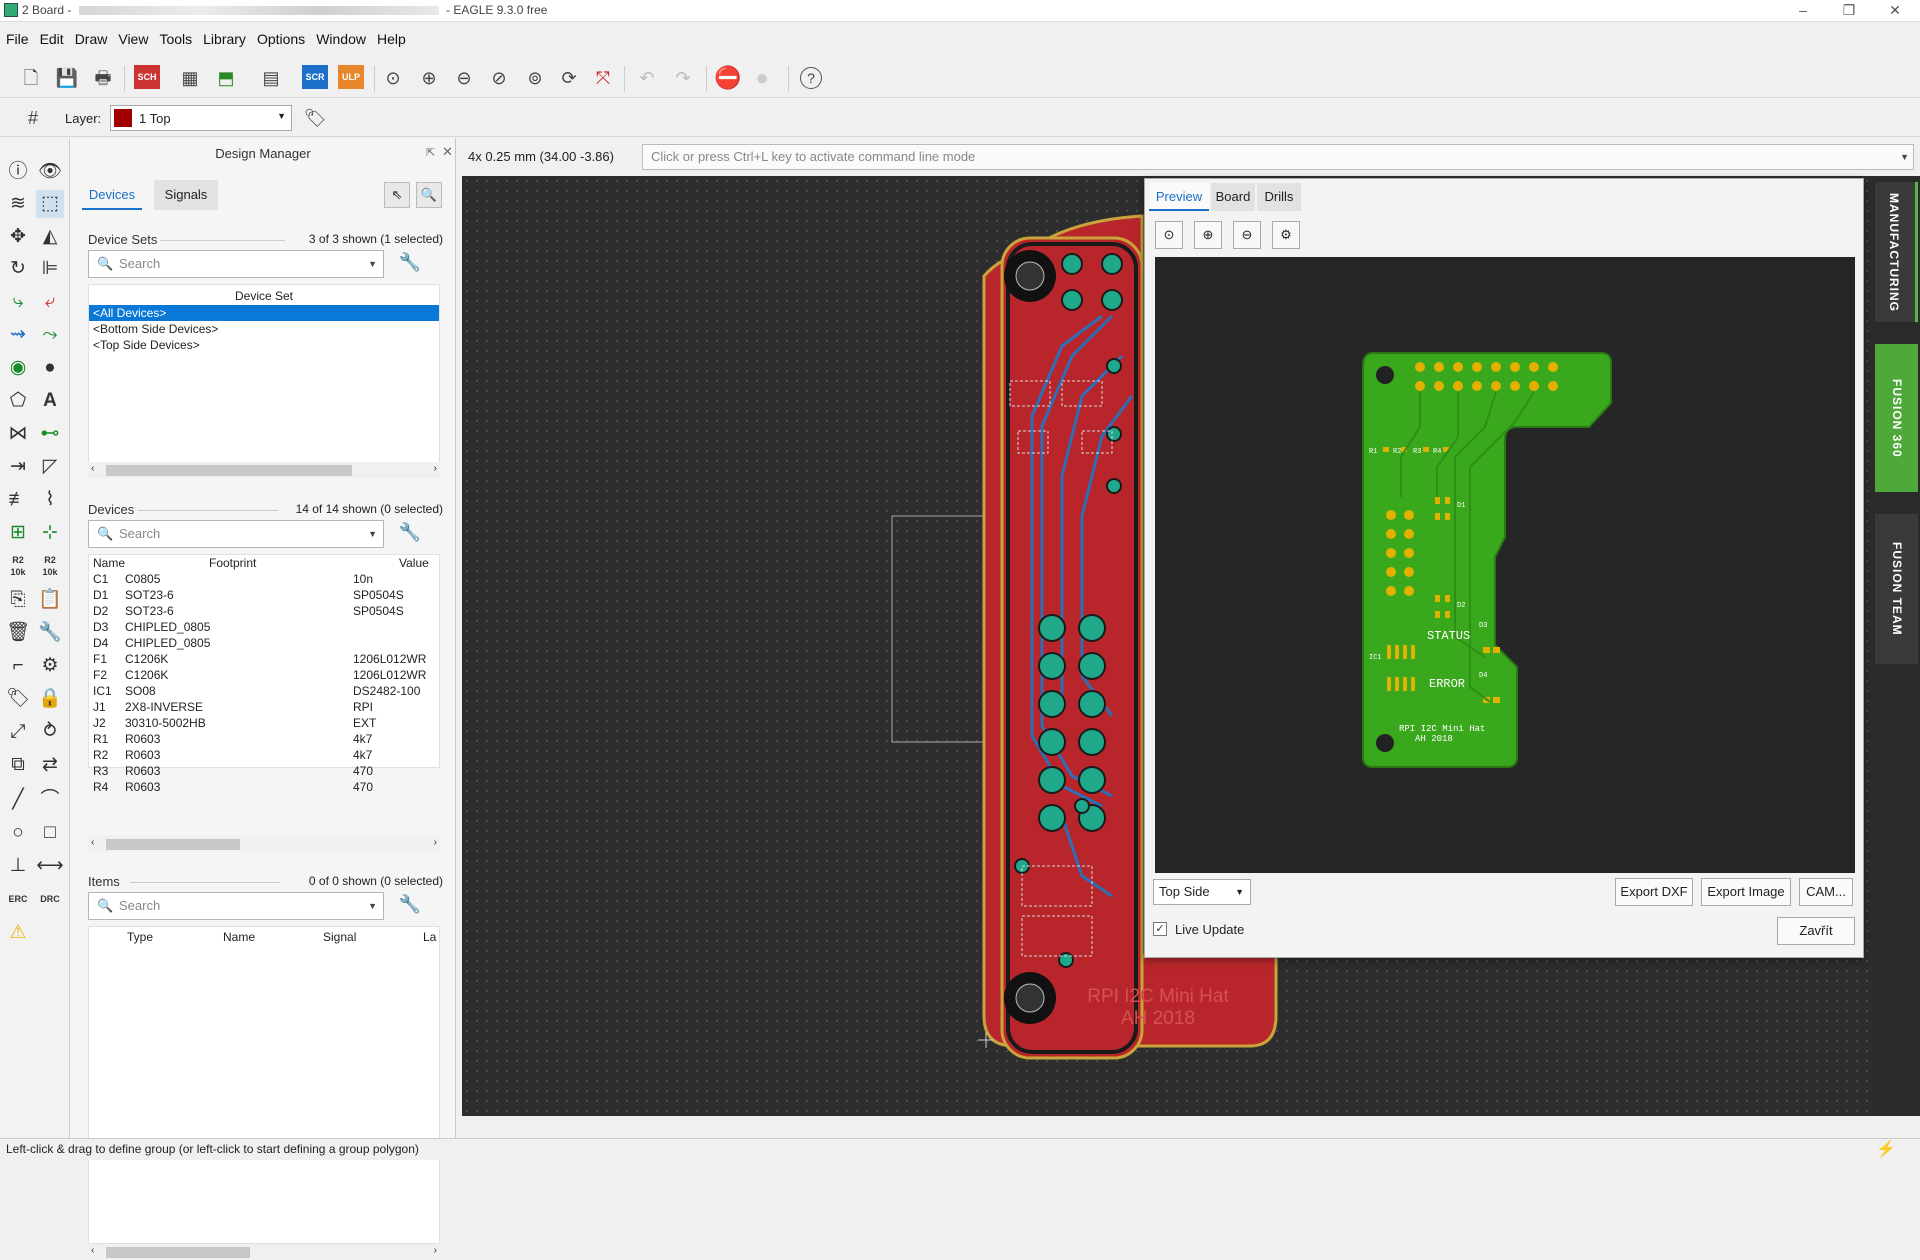 Image resolution: width=1920 pixels, height=1260 pixels. I want to click on close-panel-icon: ✕, so click(447, 152).